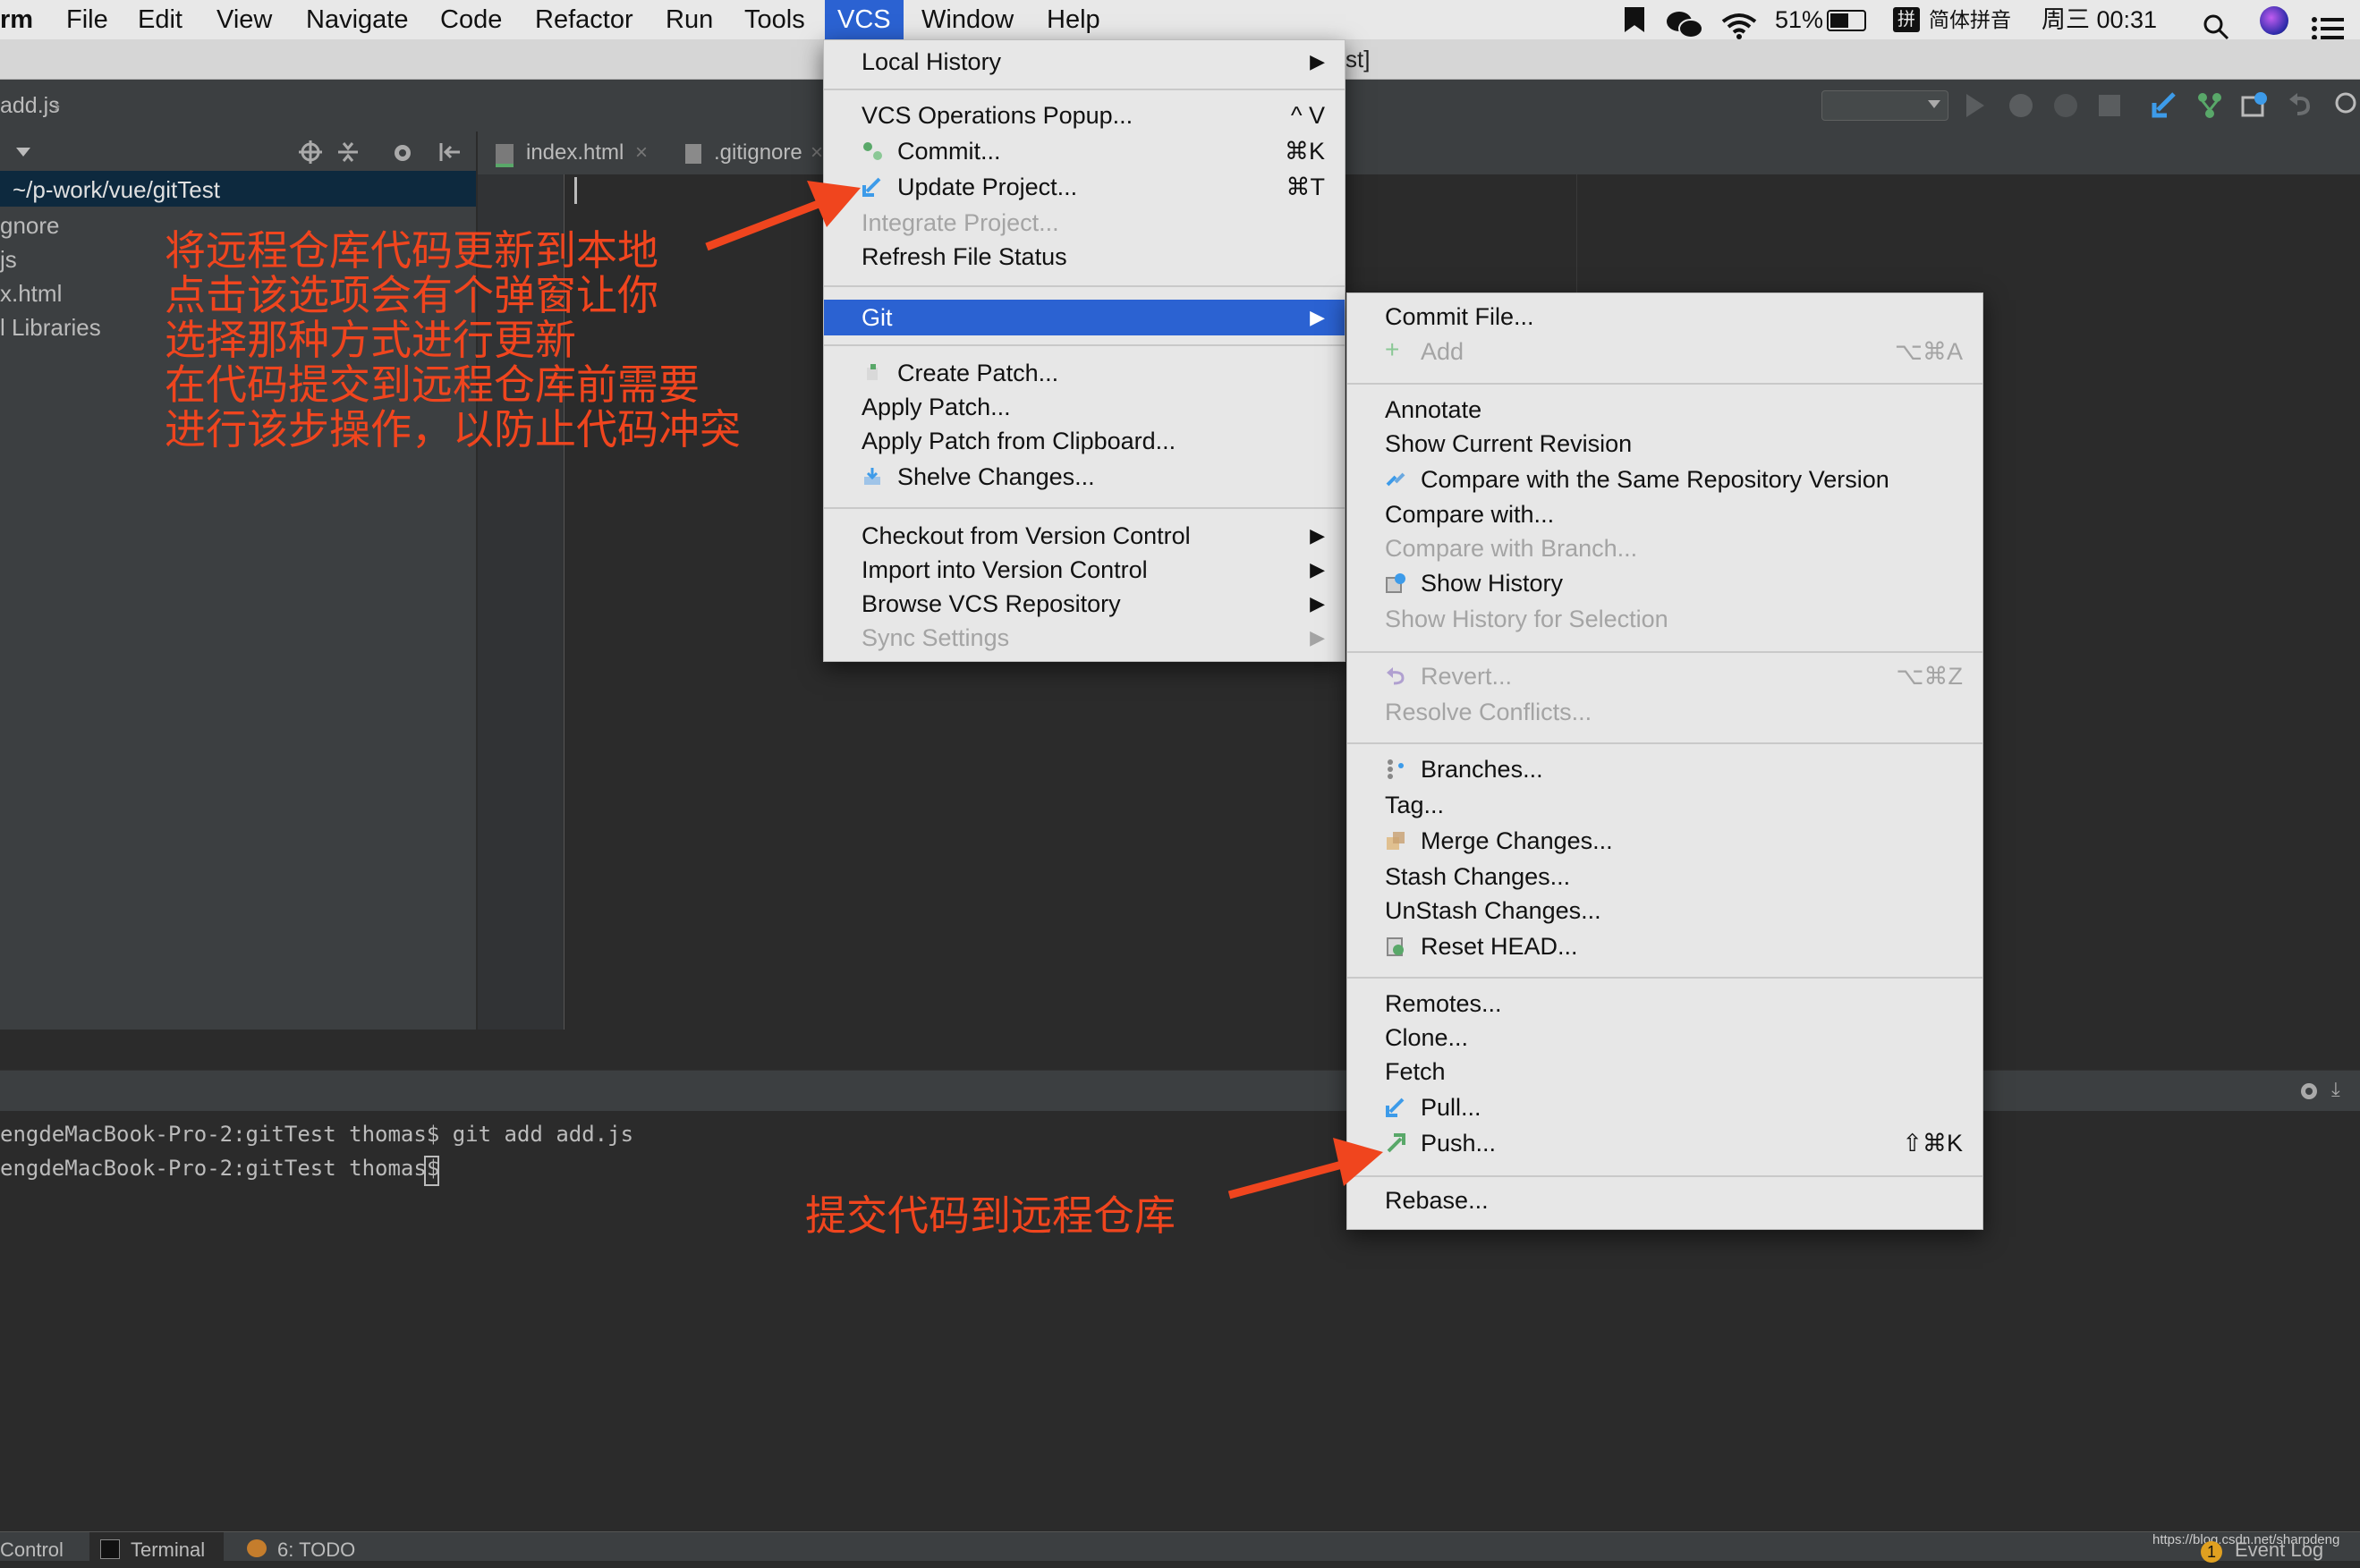  What do you see at coordinates (1665, 444) in the screenshot?
I see `menu-item-show-current-revision: Show Current Revision` at bounding box center [1665, 444].